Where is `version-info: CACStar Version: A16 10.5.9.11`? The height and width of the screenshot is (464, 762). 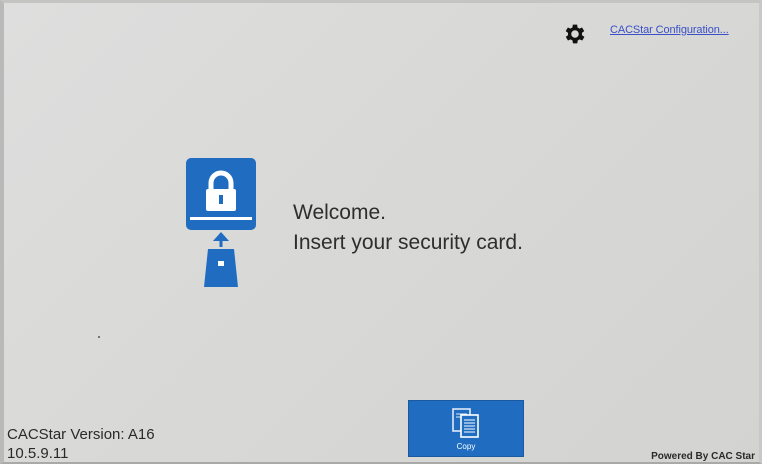 version-info: CACStar Version: A16 10.5.9.11 is located at coordinates (81, 444).